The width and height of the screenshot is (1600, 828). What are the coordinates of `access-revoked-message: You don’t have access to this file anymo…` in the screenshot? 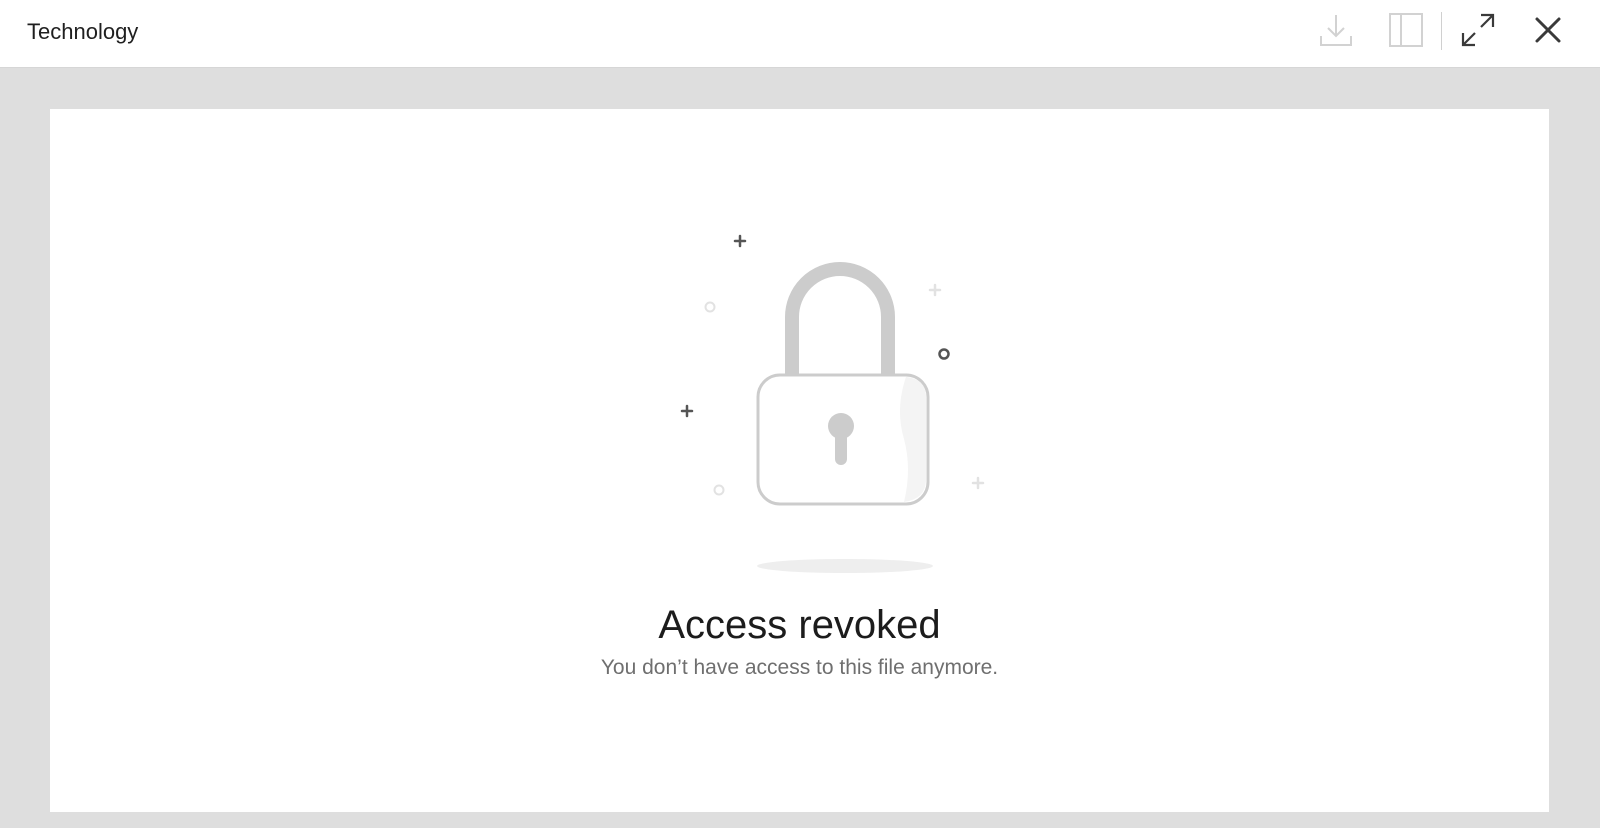 It's located at (799, 667).